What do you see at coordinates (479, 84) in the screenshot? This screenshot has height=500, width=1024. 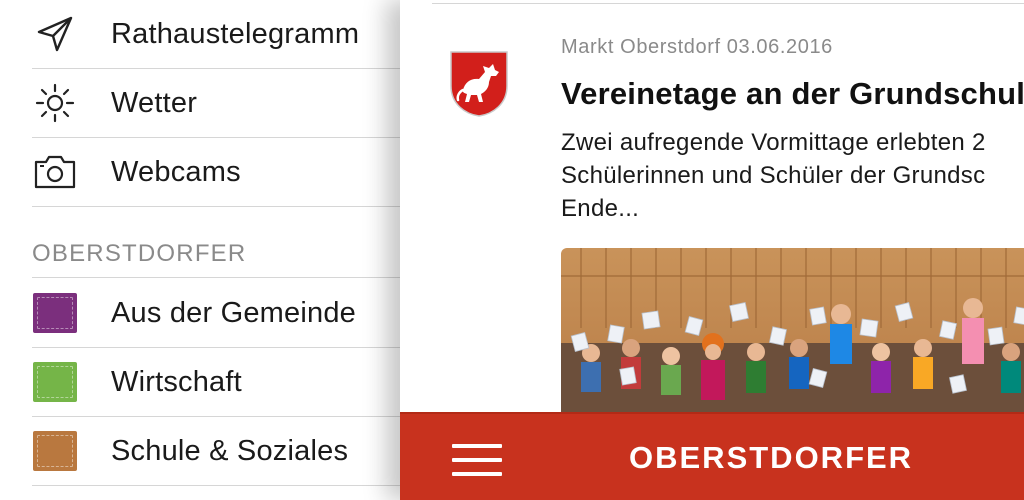 I see `municipal-crest-horse-icon` at bounding box center [479, 84].